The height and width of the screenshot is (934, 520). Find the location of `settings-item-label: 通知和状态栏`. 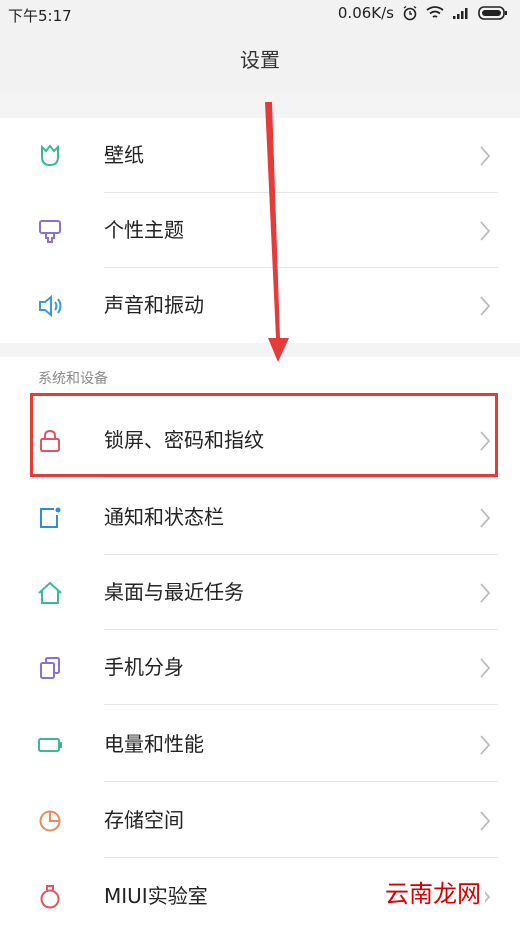

settings-item-label: 通知和状态栏 is located at coordinates (164, 517).